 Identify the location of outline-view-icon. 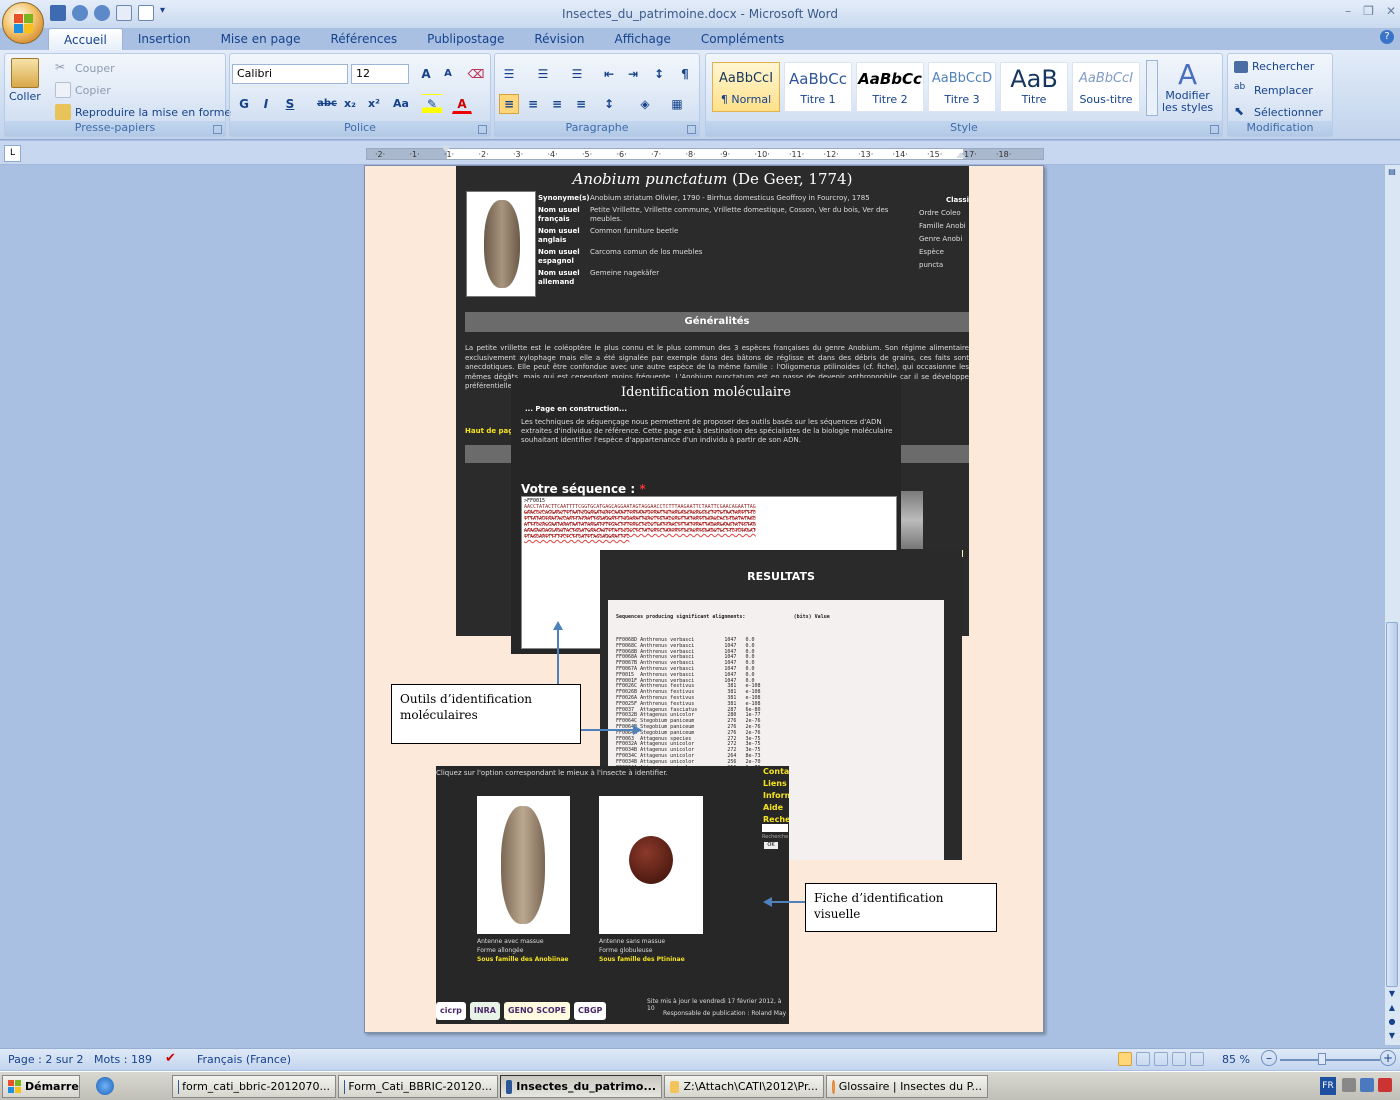
(1179, 1059).